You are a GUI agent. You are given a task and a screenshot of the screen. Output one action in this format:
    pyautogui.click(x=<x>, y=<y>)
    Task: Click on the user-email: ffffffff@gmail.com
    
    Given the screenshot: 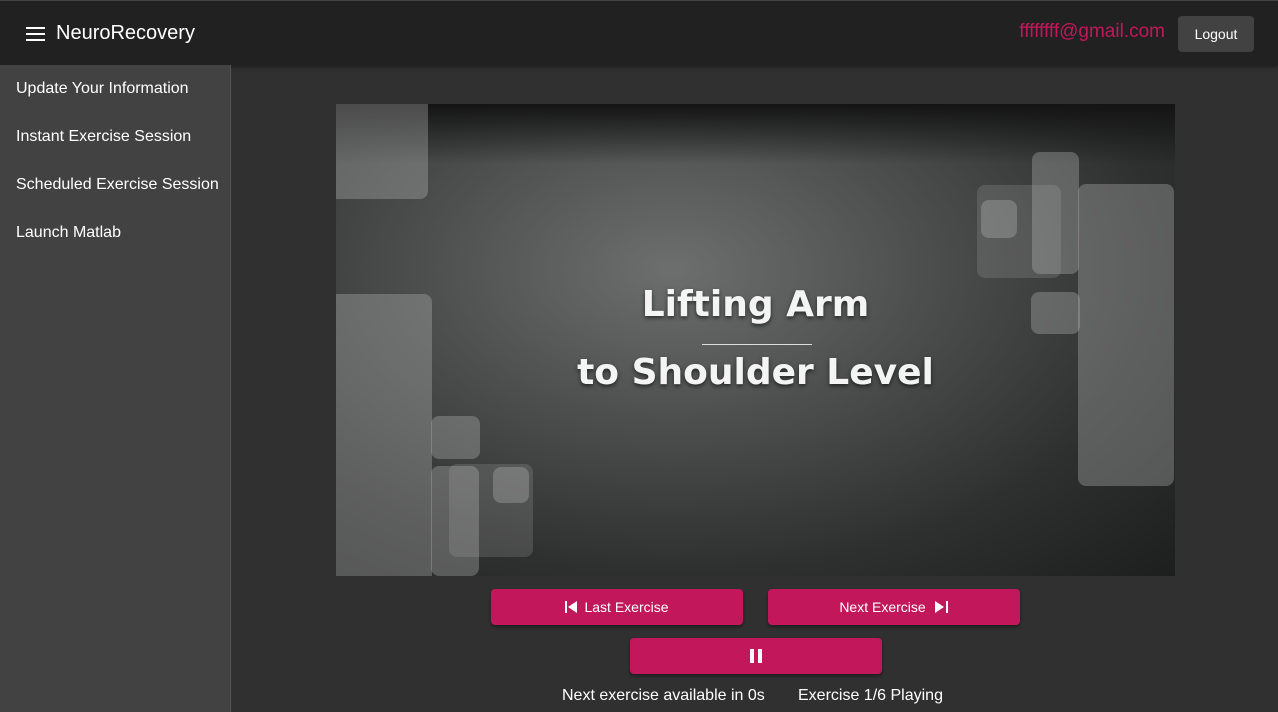 What is the action you would take?
    pyautogui.click(x=1092, y=31)
    